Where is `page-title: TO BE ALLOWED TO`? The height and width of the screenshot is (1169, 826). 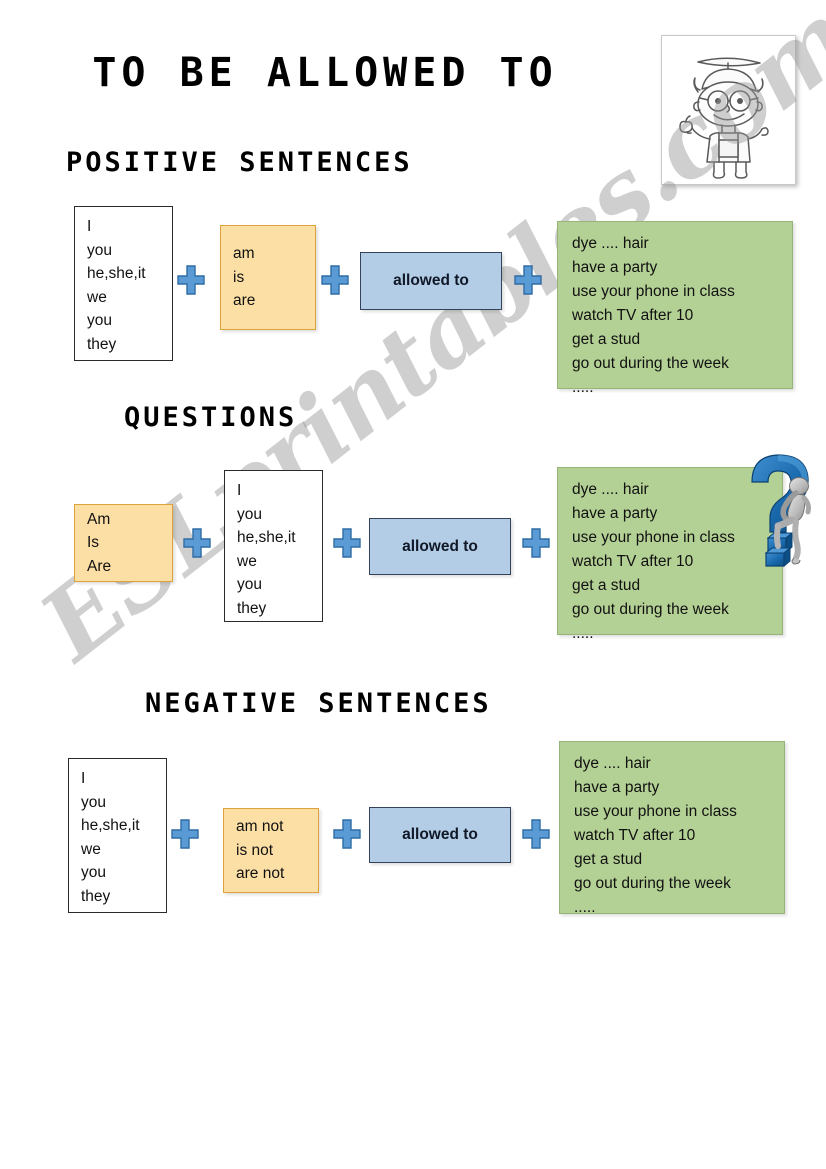 page-title: TO BE ALLOWED TO is located at coordinates (325, 73).